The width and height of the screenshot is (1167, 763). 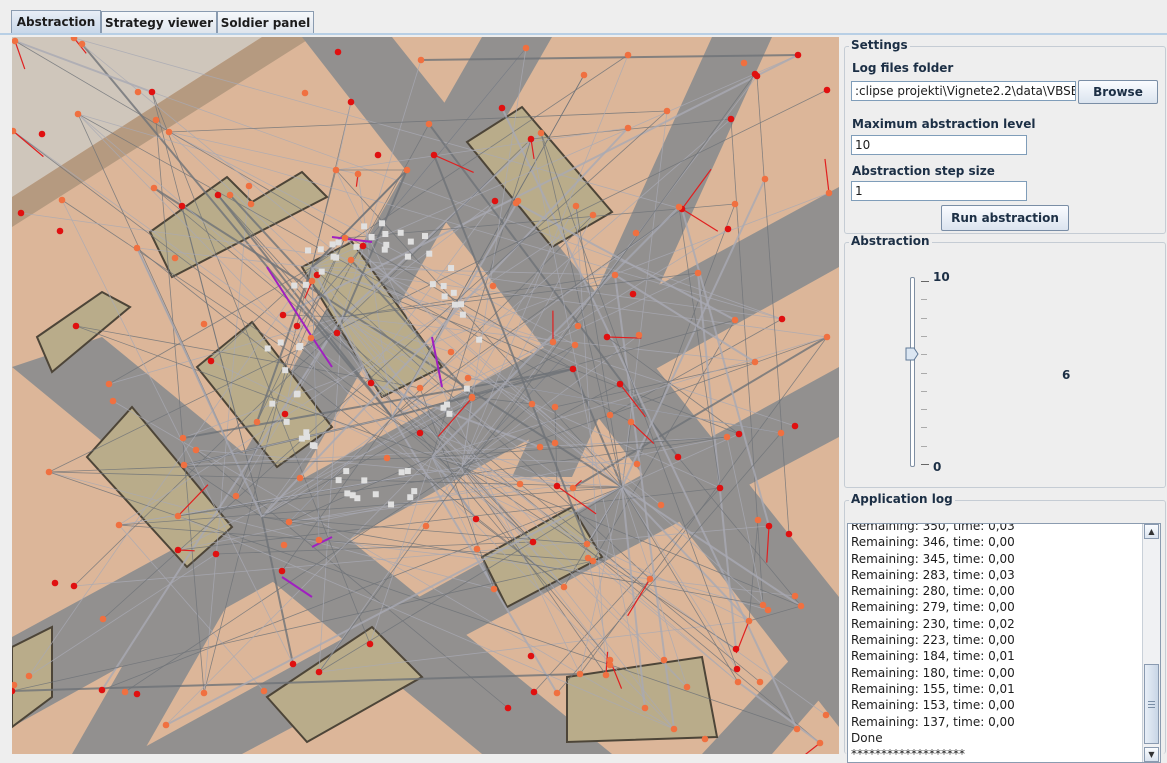 What do you see at coordinates (159, 22) in the screenshot?
I see `tab-strategy-viewer: Strategy viewer` at bounding box center [159, 22].